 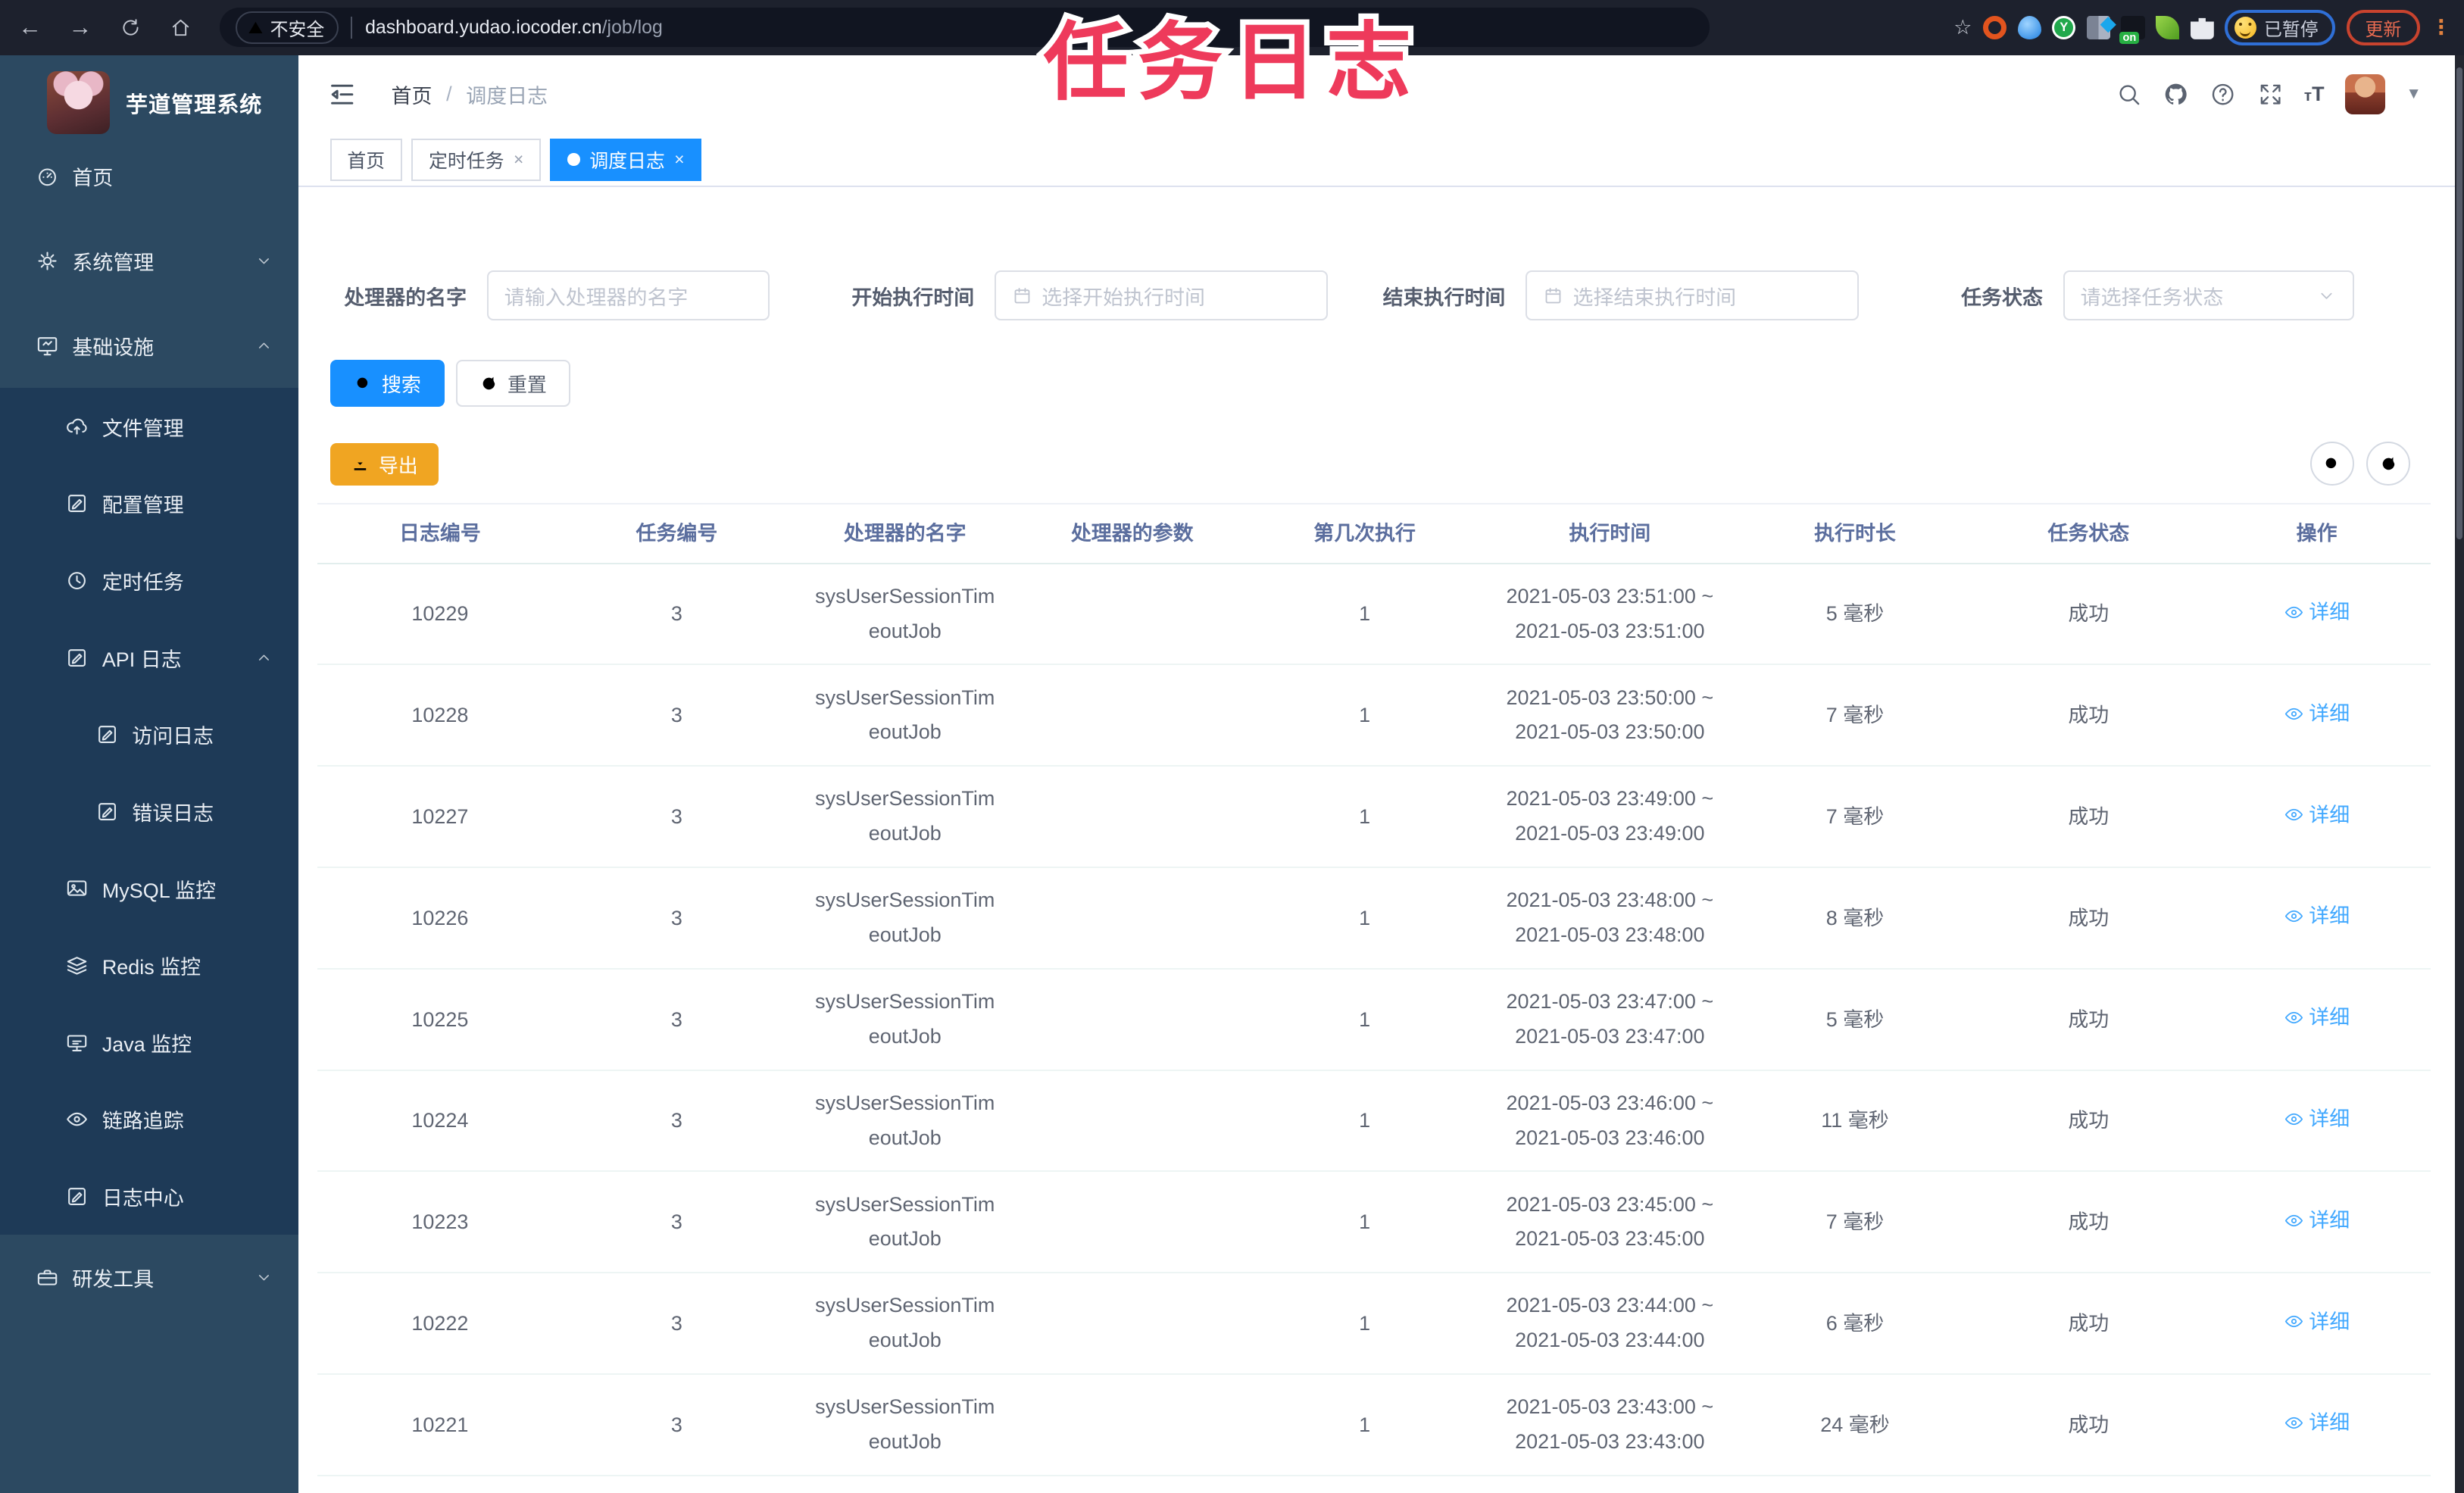 What do you see at coordinates (146, 1044) in the screenshot?
I see `sidebar-item-label: Java 监控` at bounding box center [146, 1044].